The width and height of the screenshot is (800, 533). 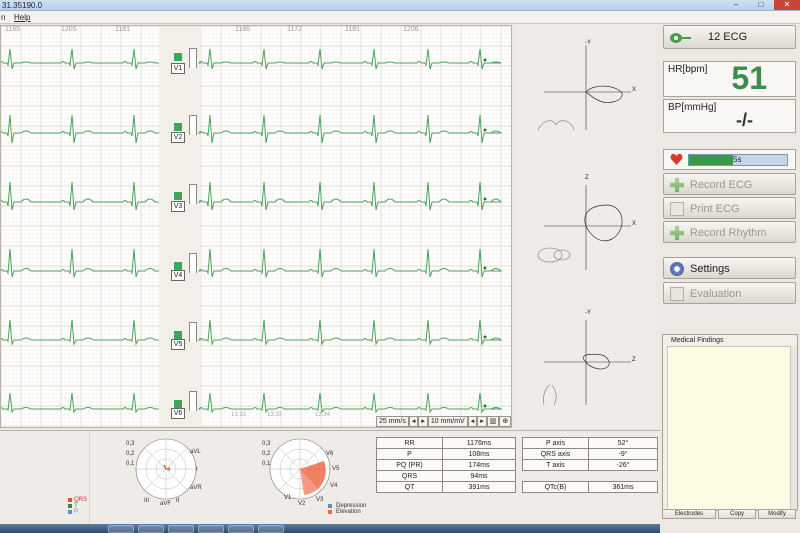 What do you see at coordinates (178, 344) in the screenshot?
I see `lead-v5-label: V5` at bounding box center [178, 344].